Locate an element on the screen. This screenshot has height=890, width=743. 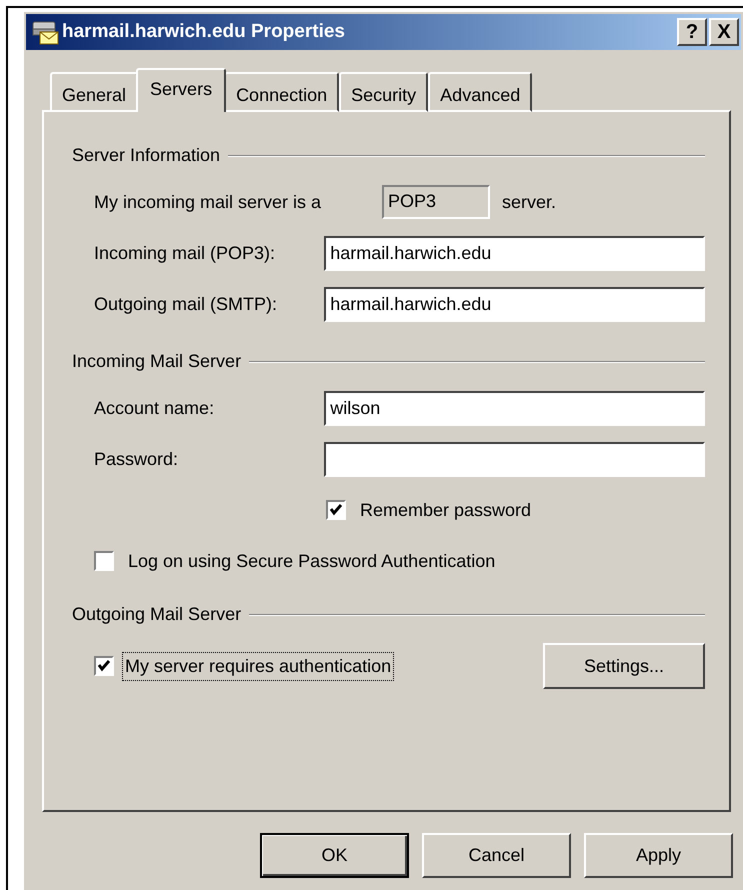
dialog-button: OK is located at coordinates (334, 855).